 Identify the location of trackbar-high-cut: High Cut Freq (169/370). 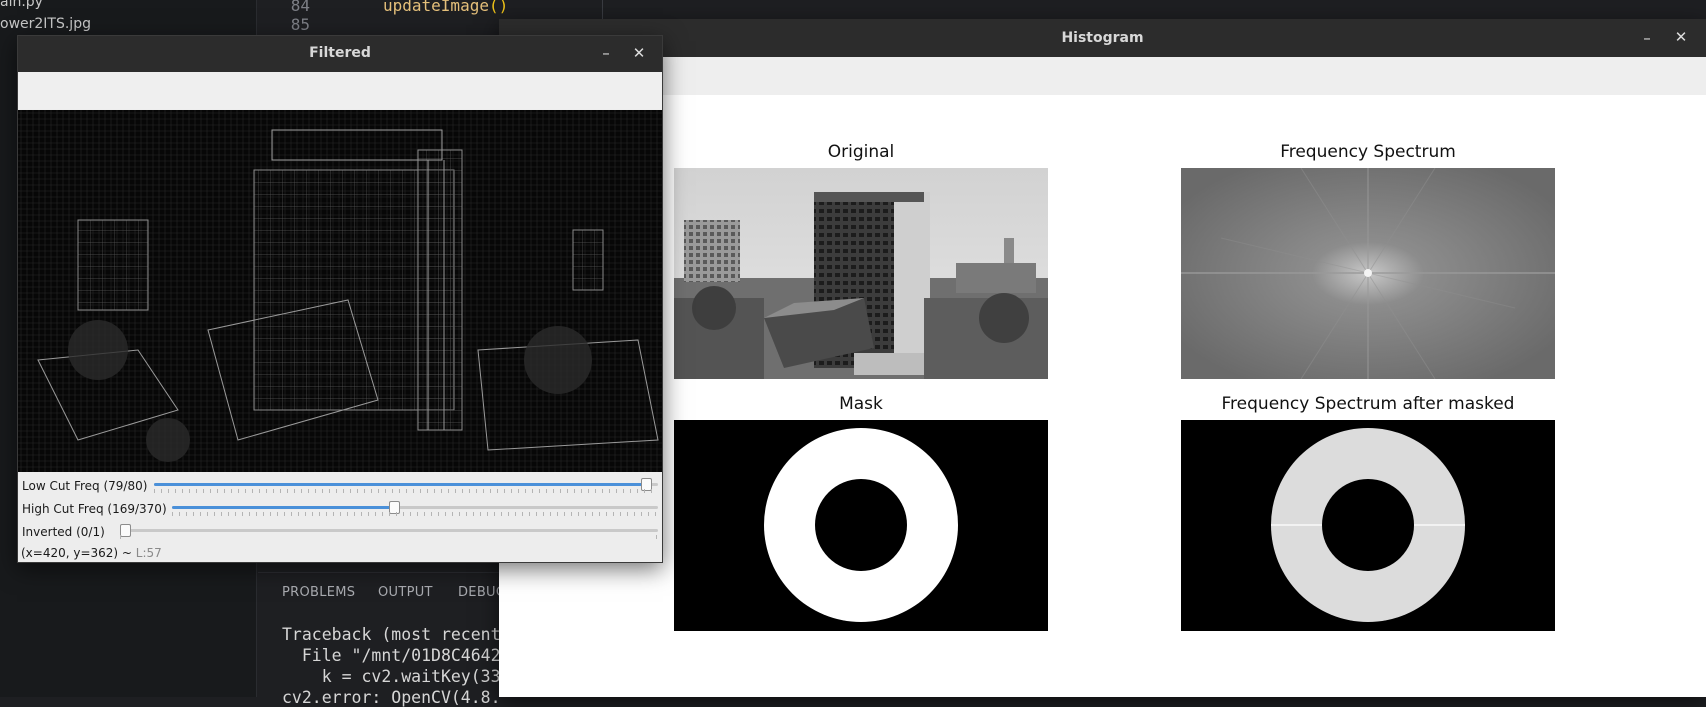
(340, 509).